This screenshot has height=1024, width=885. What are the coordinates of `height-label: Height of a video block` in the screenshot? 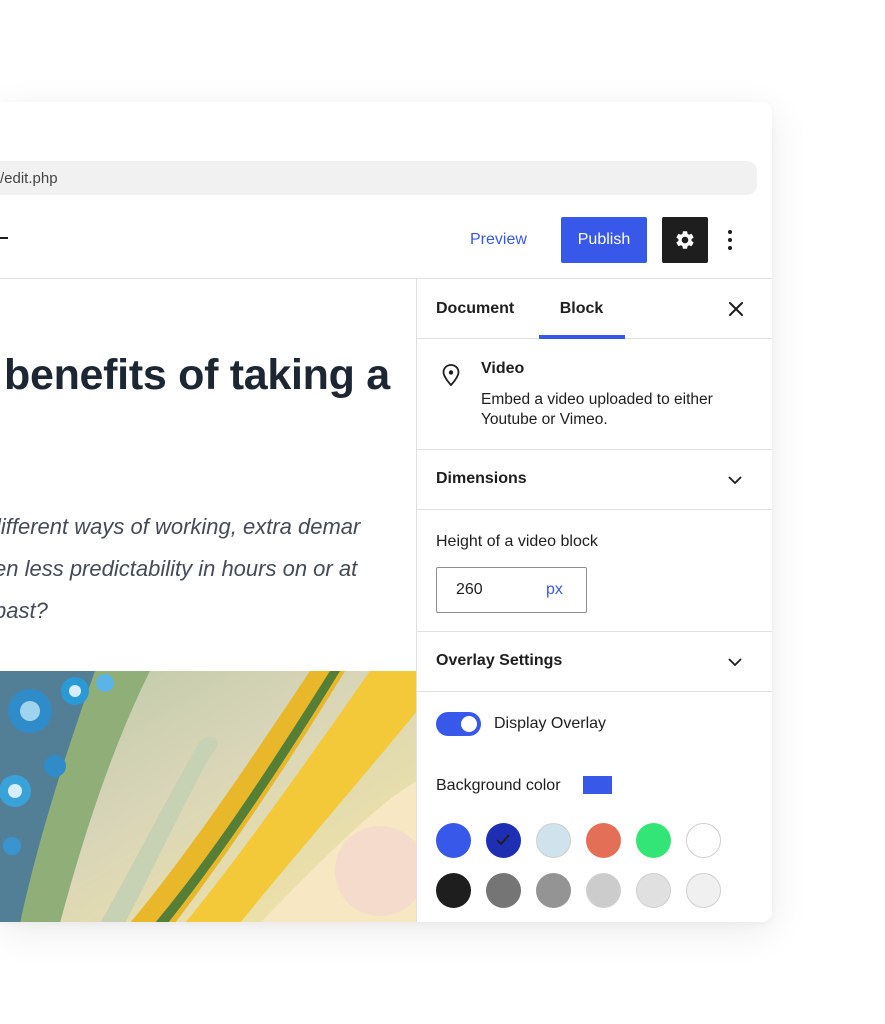 It's located at (517, 541).